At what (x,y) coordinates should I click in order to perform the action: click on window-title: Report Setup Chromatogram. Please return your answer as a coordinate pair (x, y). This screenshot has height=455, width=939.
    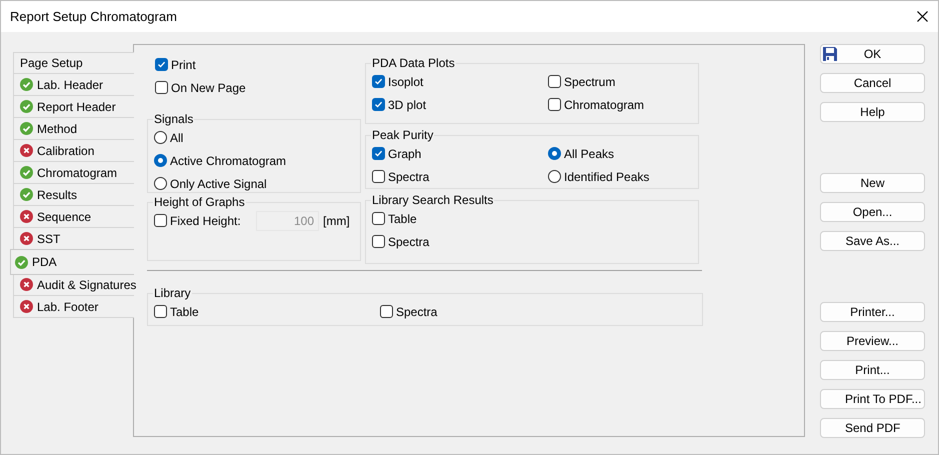
    Looking at the image, I should click on (93, 16).